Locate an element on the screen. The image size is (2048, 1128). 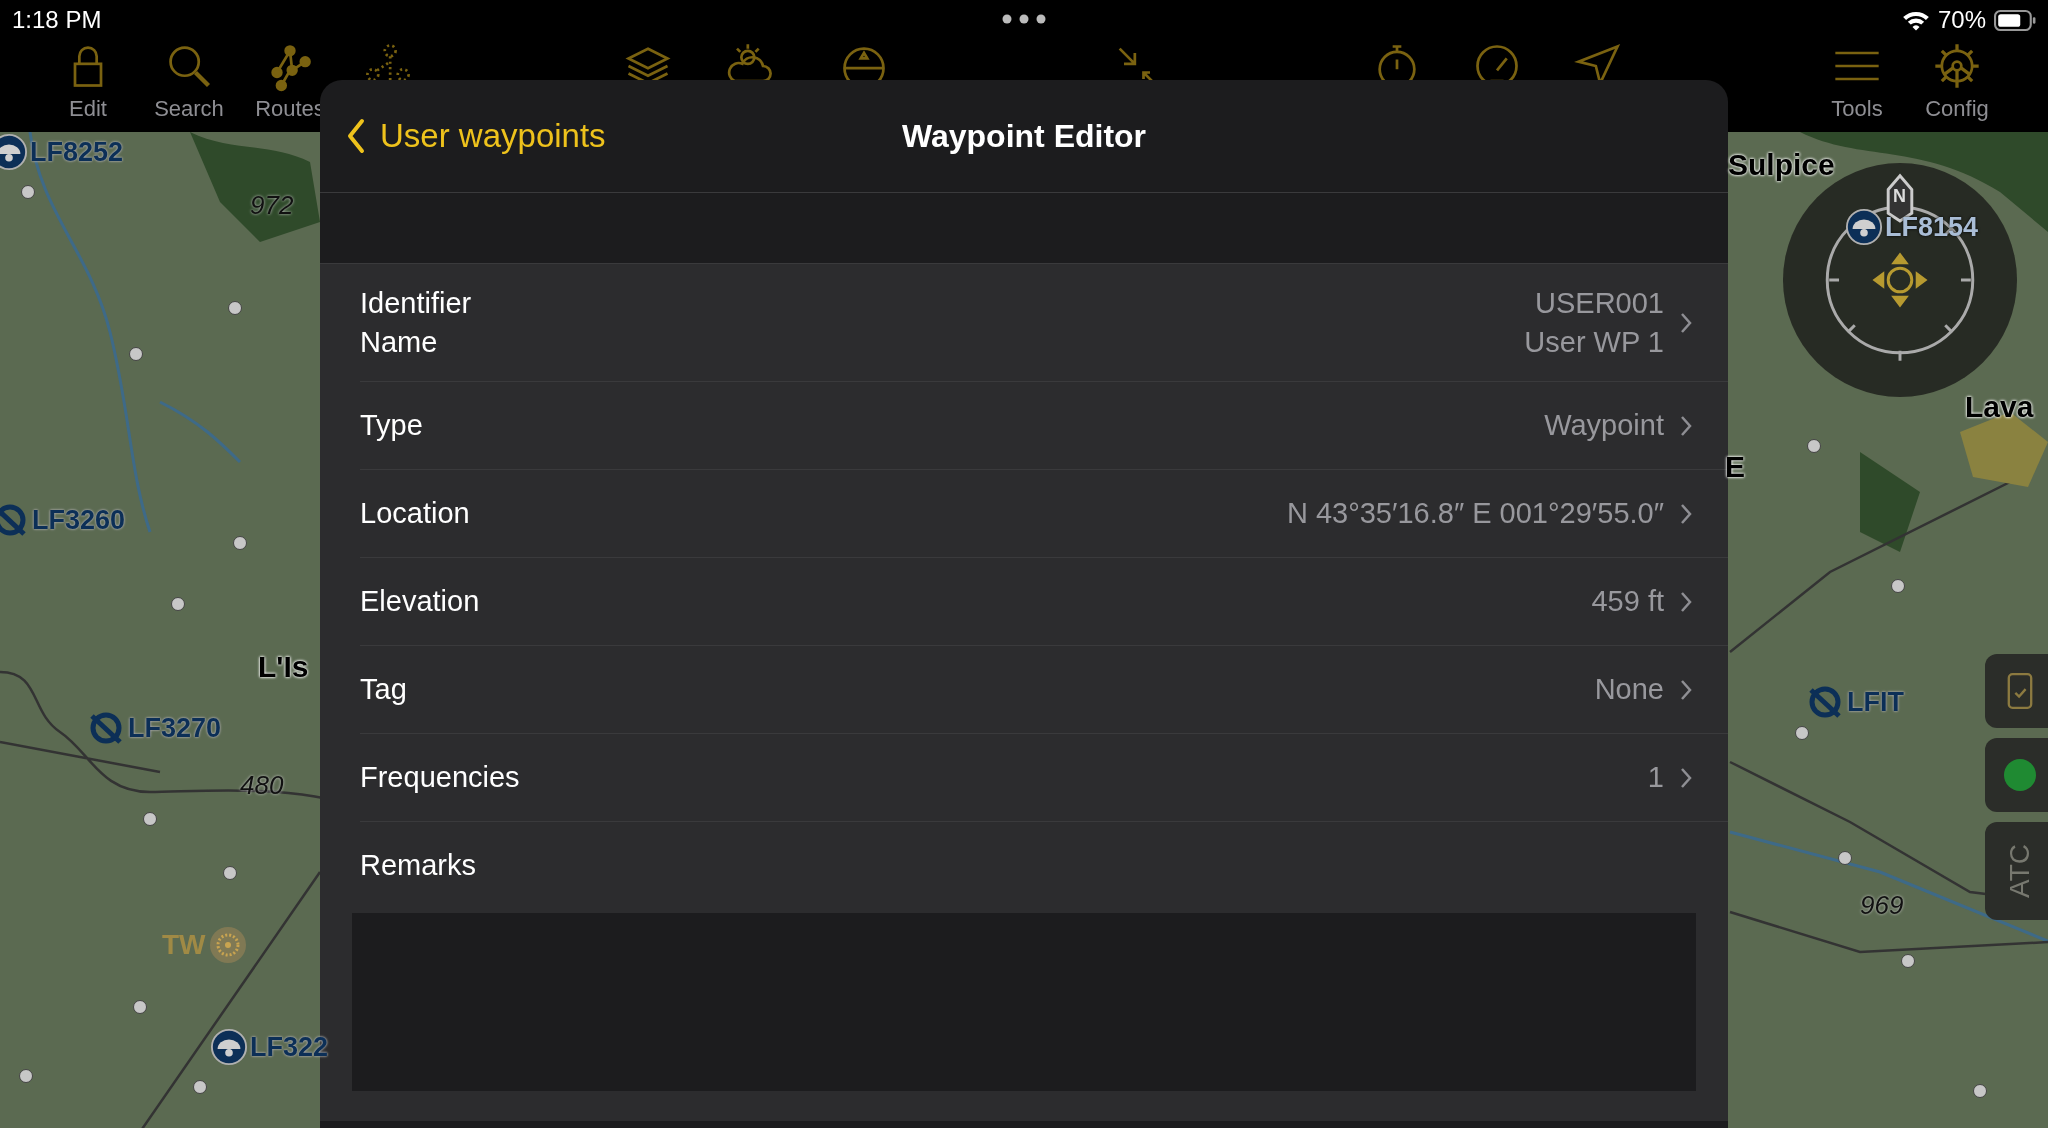
field-value: Waypoint is located at coordinates (1604, 425).